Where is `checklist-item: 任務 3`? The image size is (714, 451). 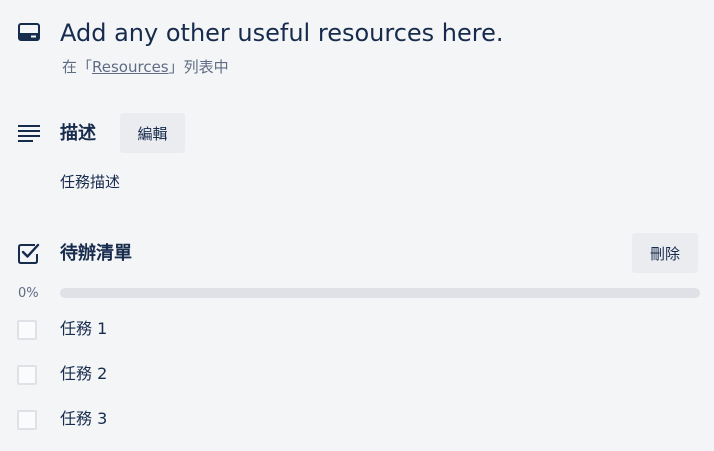
checklist-item: 任務 3 is located at coordinates (357, 420).